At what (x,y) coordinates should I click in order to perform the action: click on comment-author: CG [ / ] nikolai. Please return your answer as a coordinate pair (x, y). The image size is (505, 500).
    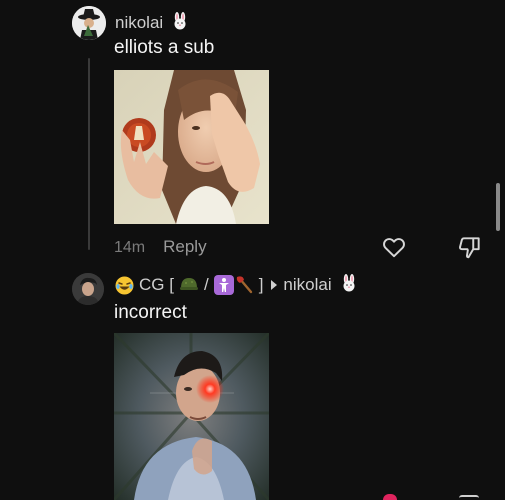
    Looking at the image, I should click on (236, 285).